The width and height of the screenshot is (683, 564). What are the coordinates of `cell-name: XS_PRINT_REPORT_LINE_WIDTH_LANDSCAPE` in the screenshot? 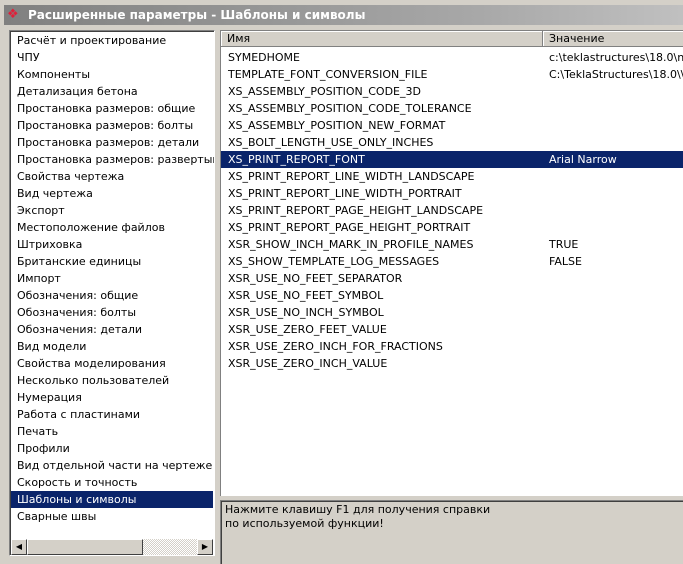 It's located at (382, 176).